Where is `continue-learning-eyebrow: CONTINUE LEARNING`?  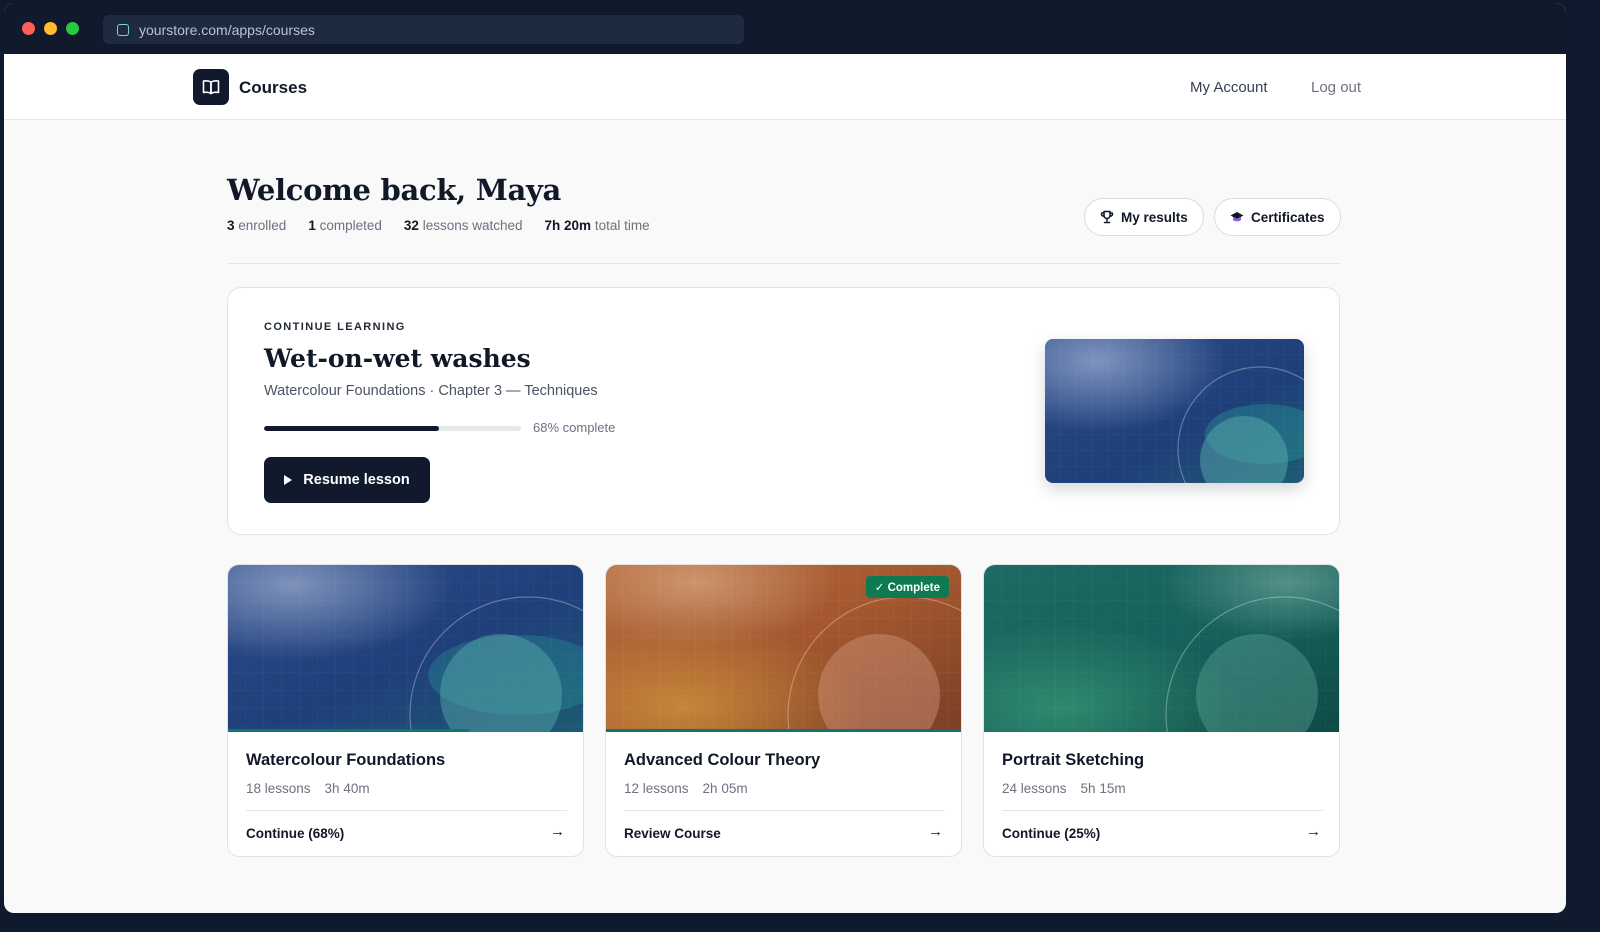
continue-learning-eyebrow: CONTINUE LEARNING is located at coordinates (335, 327).